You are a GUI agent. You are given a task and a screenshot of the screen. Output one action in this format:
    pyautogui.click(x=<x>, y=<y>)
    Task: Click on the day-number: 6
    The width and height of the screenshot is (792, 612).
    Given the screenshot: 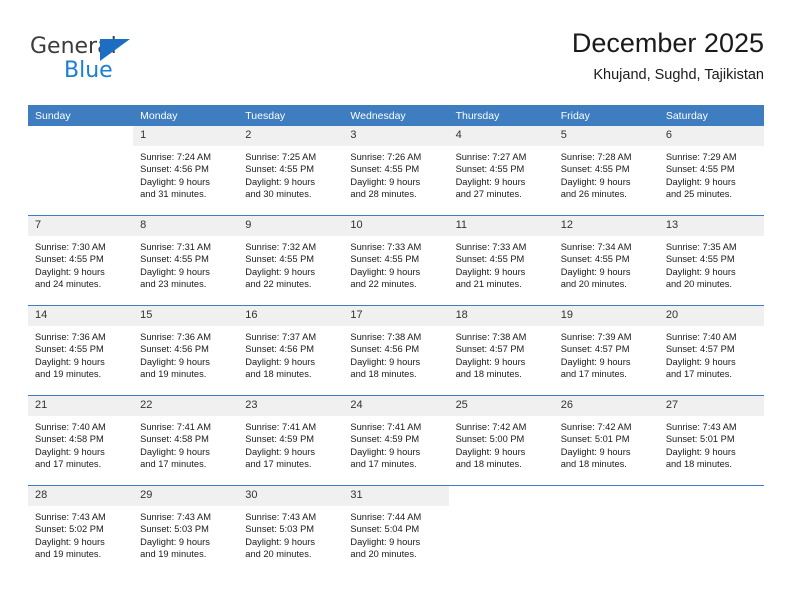 What is the action you would take?
    pyautogui.click(x=711, y=136)
    